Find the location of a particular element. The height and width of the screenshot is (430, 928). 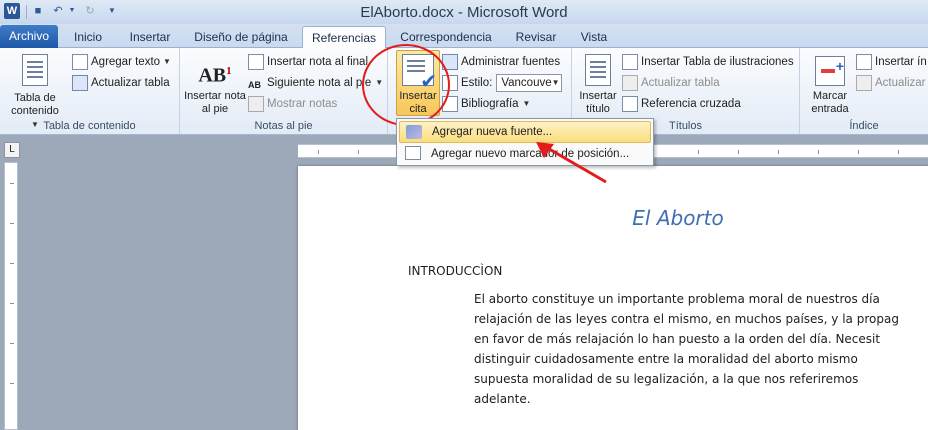

insert-index-icon is located at coordinates (864, 62).